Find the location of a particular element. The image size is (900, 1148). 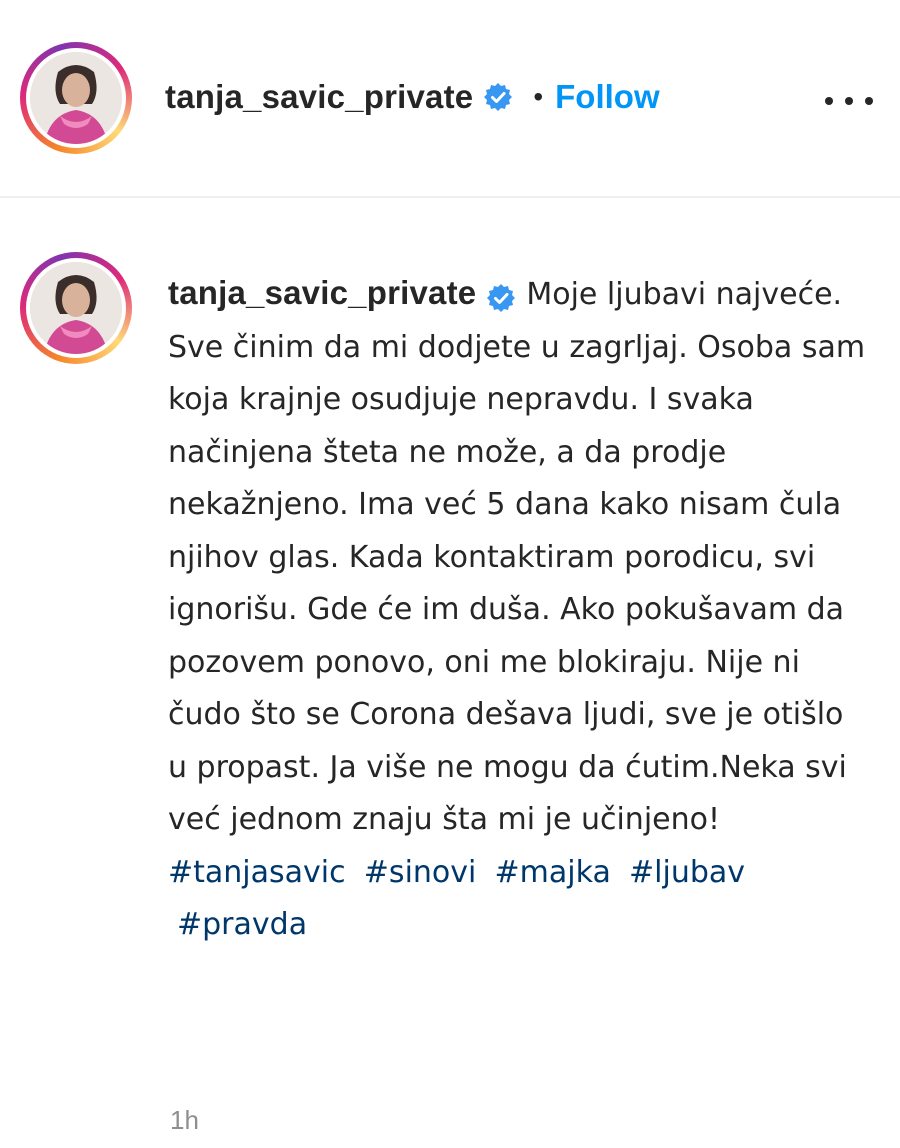

hashtag-link: #majka is located at coordinates (553, 872).